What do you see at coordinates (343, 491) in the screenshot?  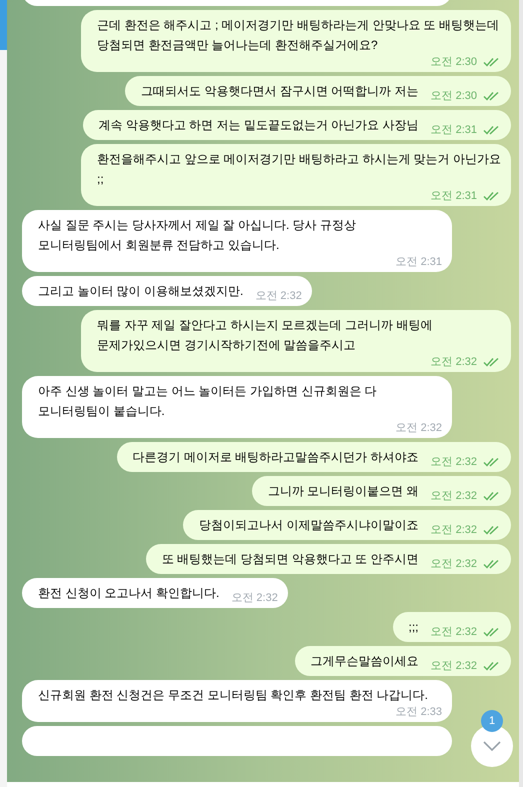 I see `message-text: 그니까 모니터링이붙으면 왜` at bounding box center [343, 491].